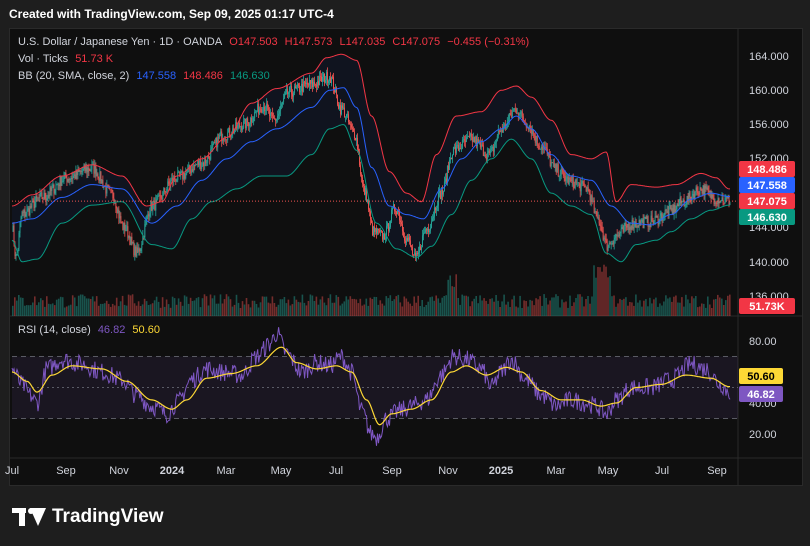 This screenshot has height=546, width=810. Describe the element at coordinates (88, 517) in the screenshot. I see `tradingview-logo: TradingView` at that location.